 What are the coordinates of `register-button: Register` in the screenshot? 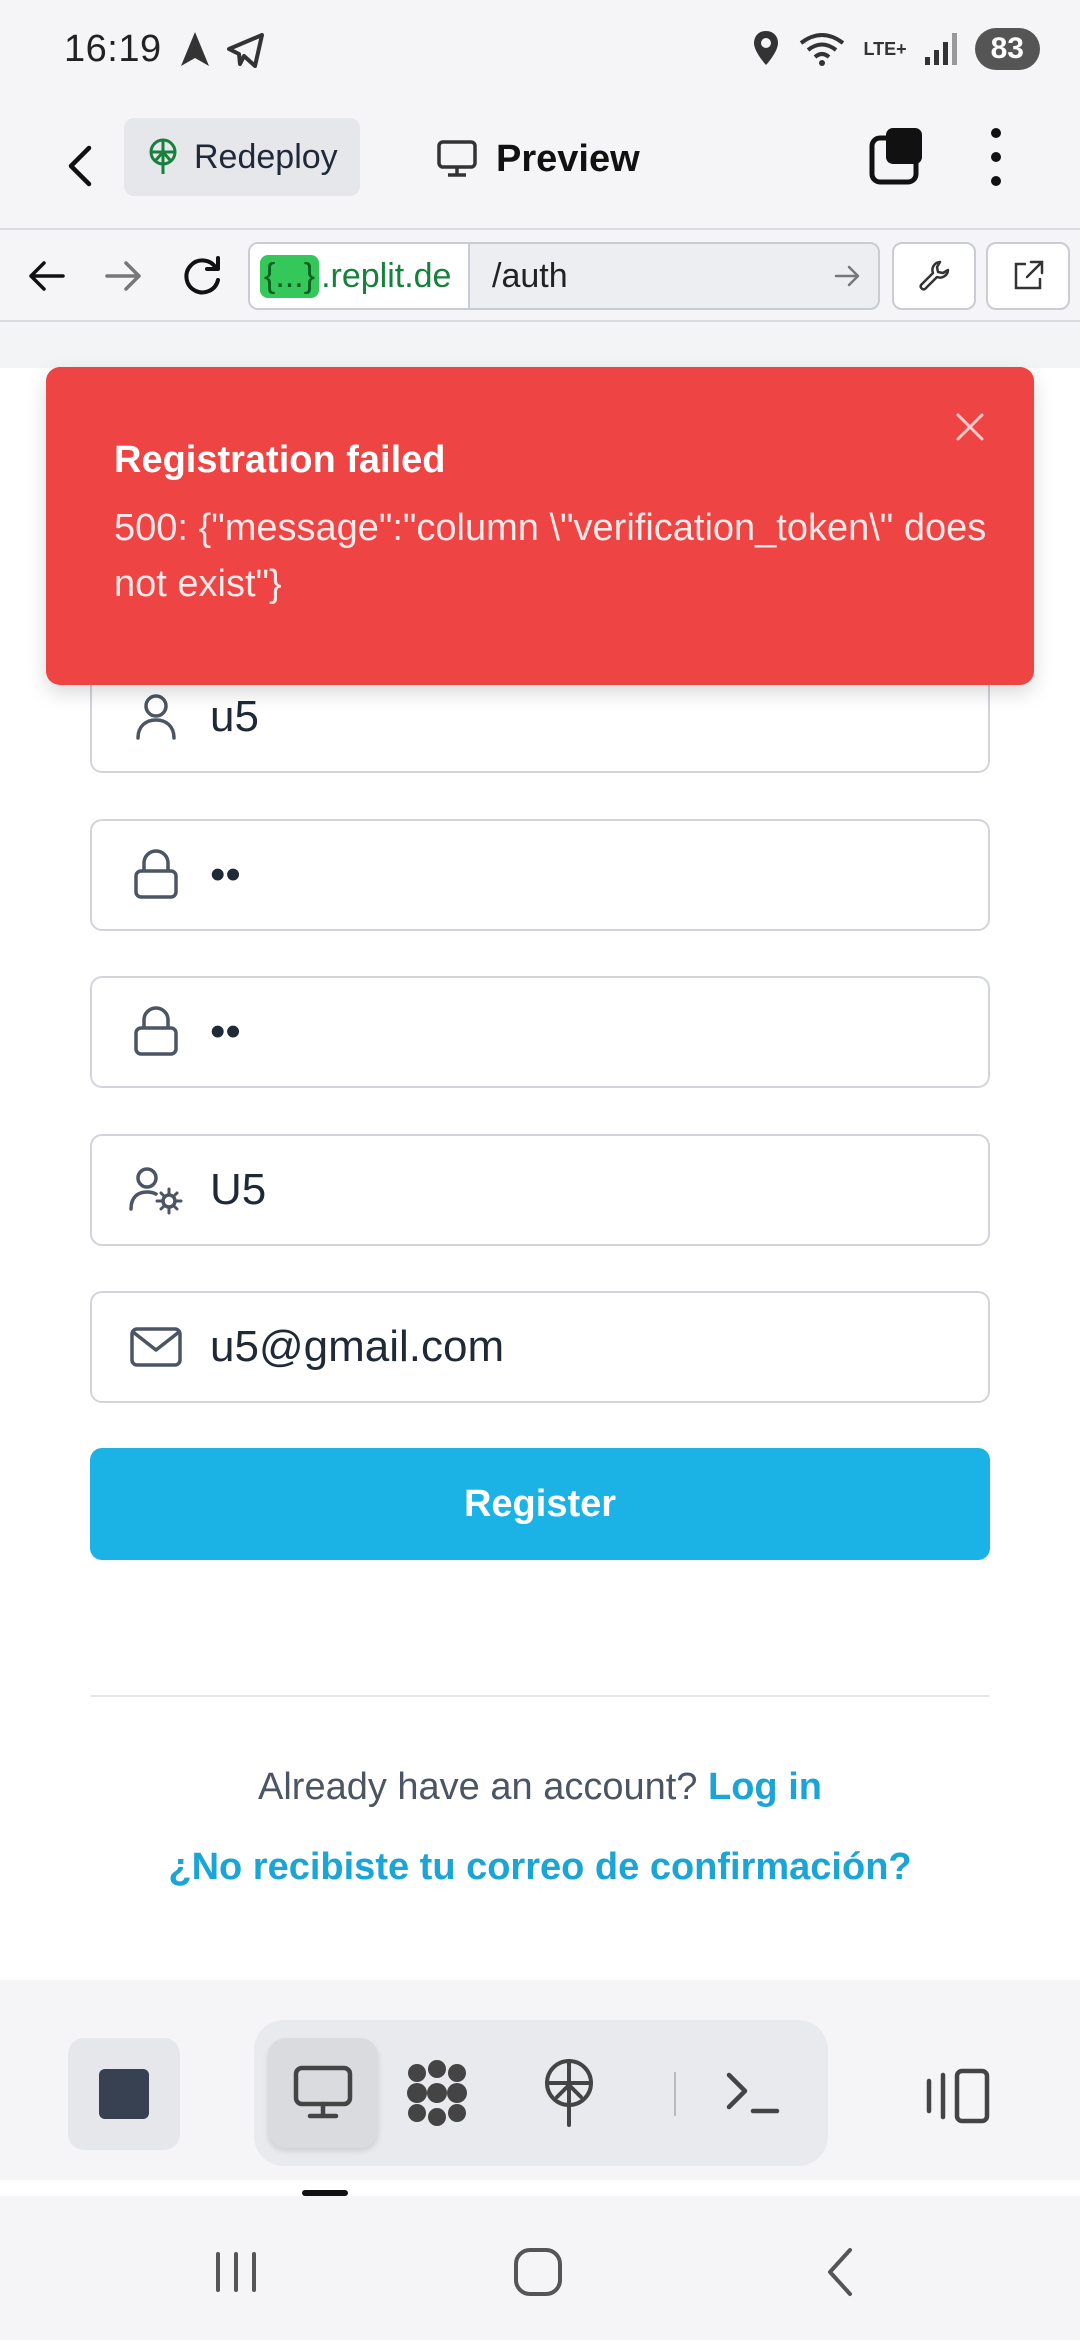 It's located at (540, 1504).